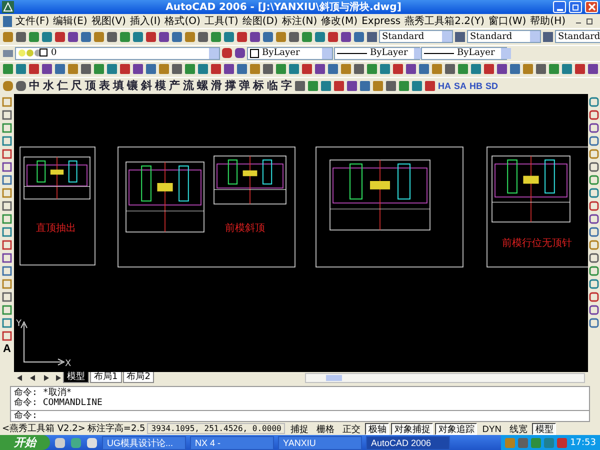 The width and height of the screenshot is (600, 450). What do you see at coordinates (244, 86) in the screenshot?
I see `toolbar-button: 弹` at bounding box center [244, 86].